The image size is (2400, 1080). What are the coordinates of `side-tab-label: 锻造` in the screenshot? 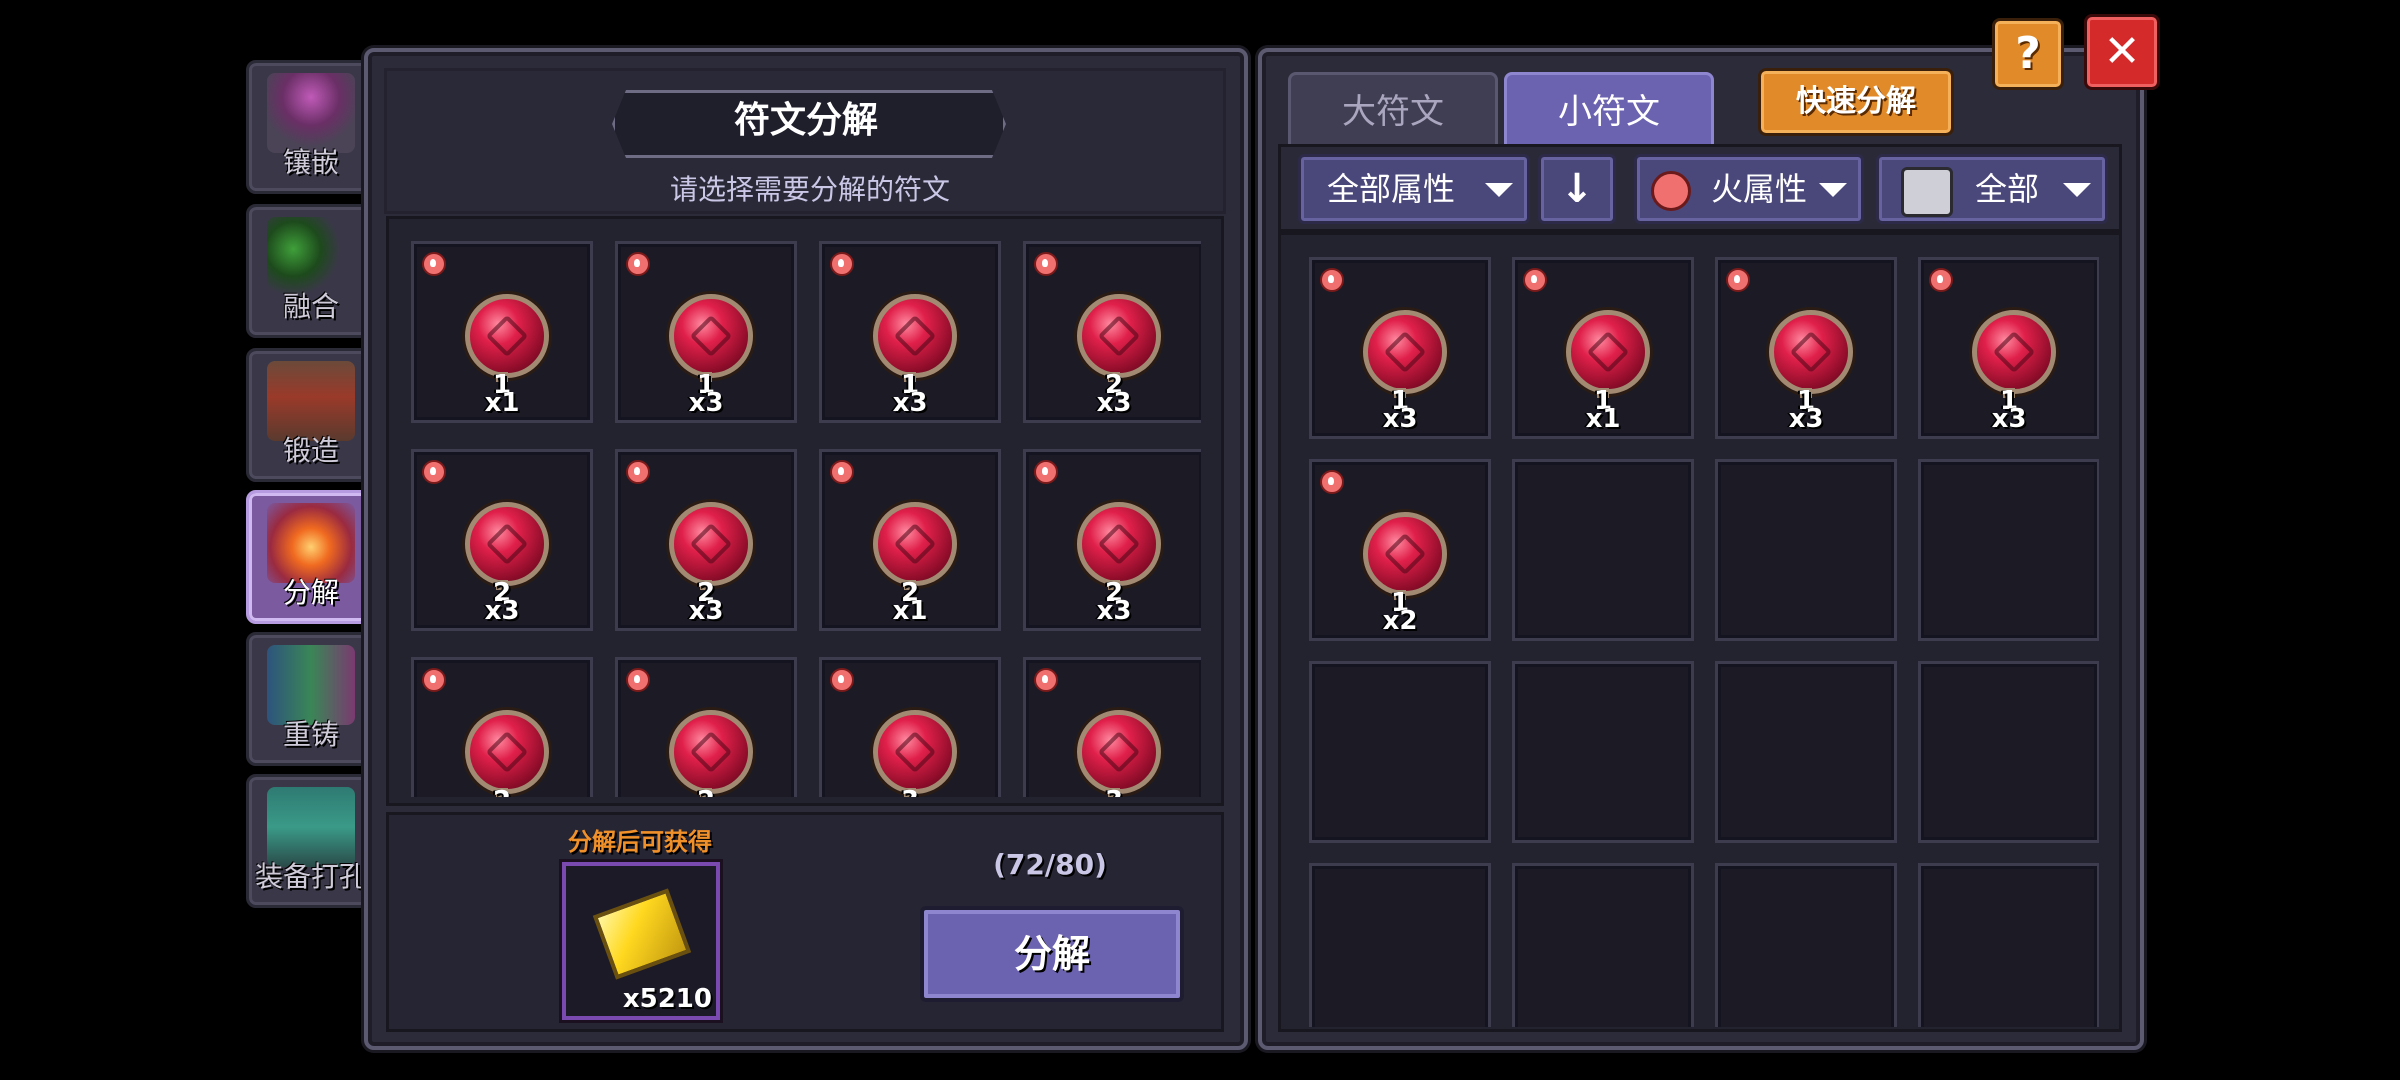 It's located at (310, 450).